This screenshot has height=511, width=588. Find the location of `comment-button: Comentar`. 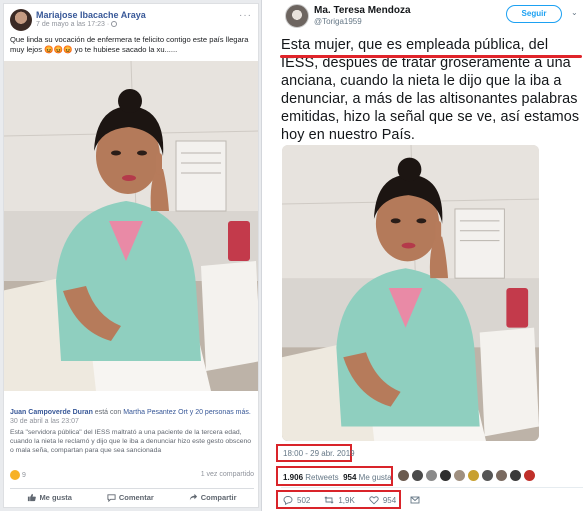

comment-button: Comentar is located at coordinates (130, 497).